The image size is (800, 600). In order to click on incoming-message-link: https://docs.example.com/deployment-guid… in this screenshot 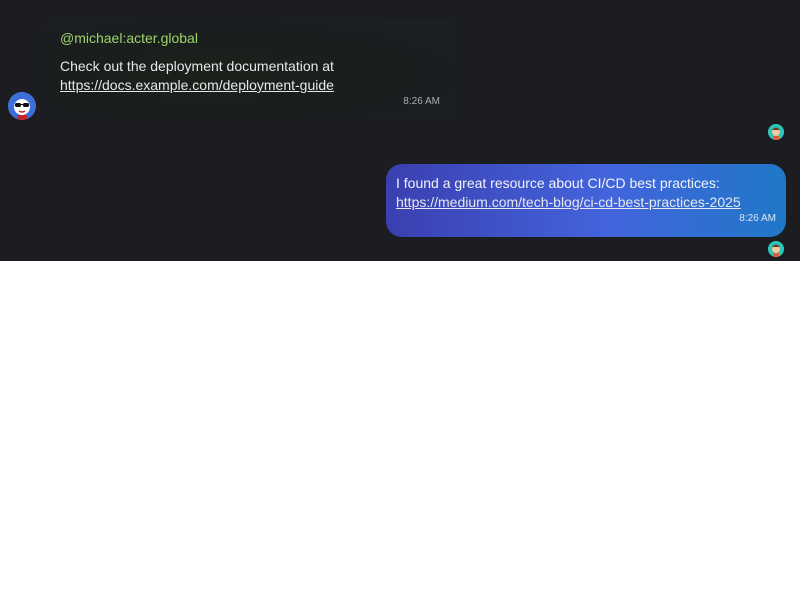, I will do `click(197, 85)`.